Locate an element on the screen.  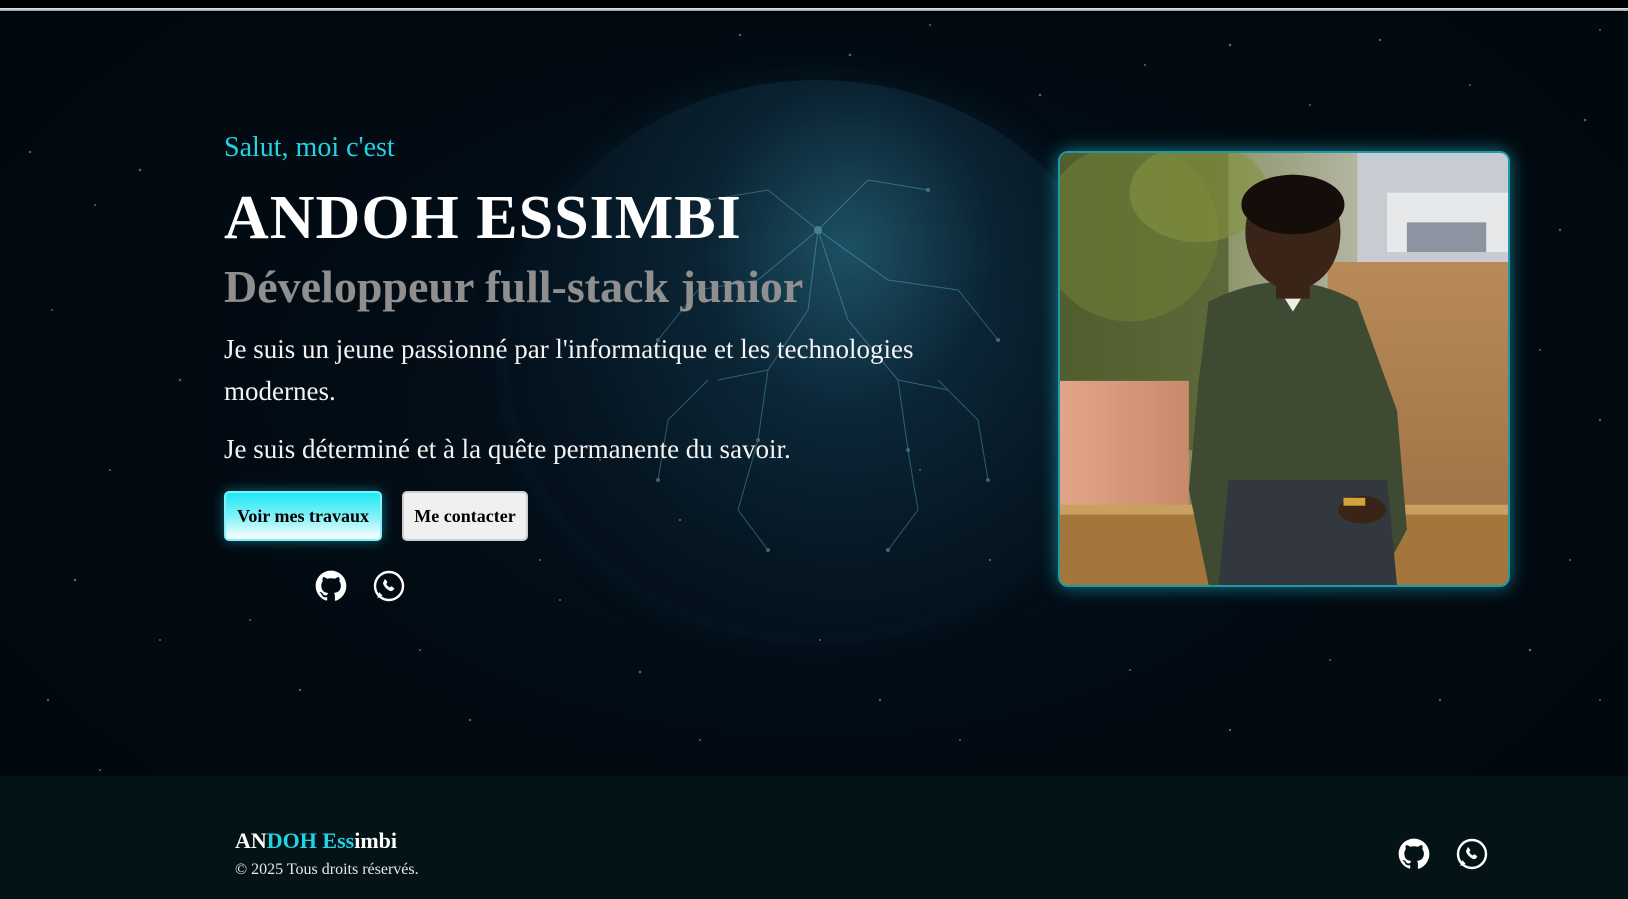
footer-github-link is located at coordinates (1414, 854).